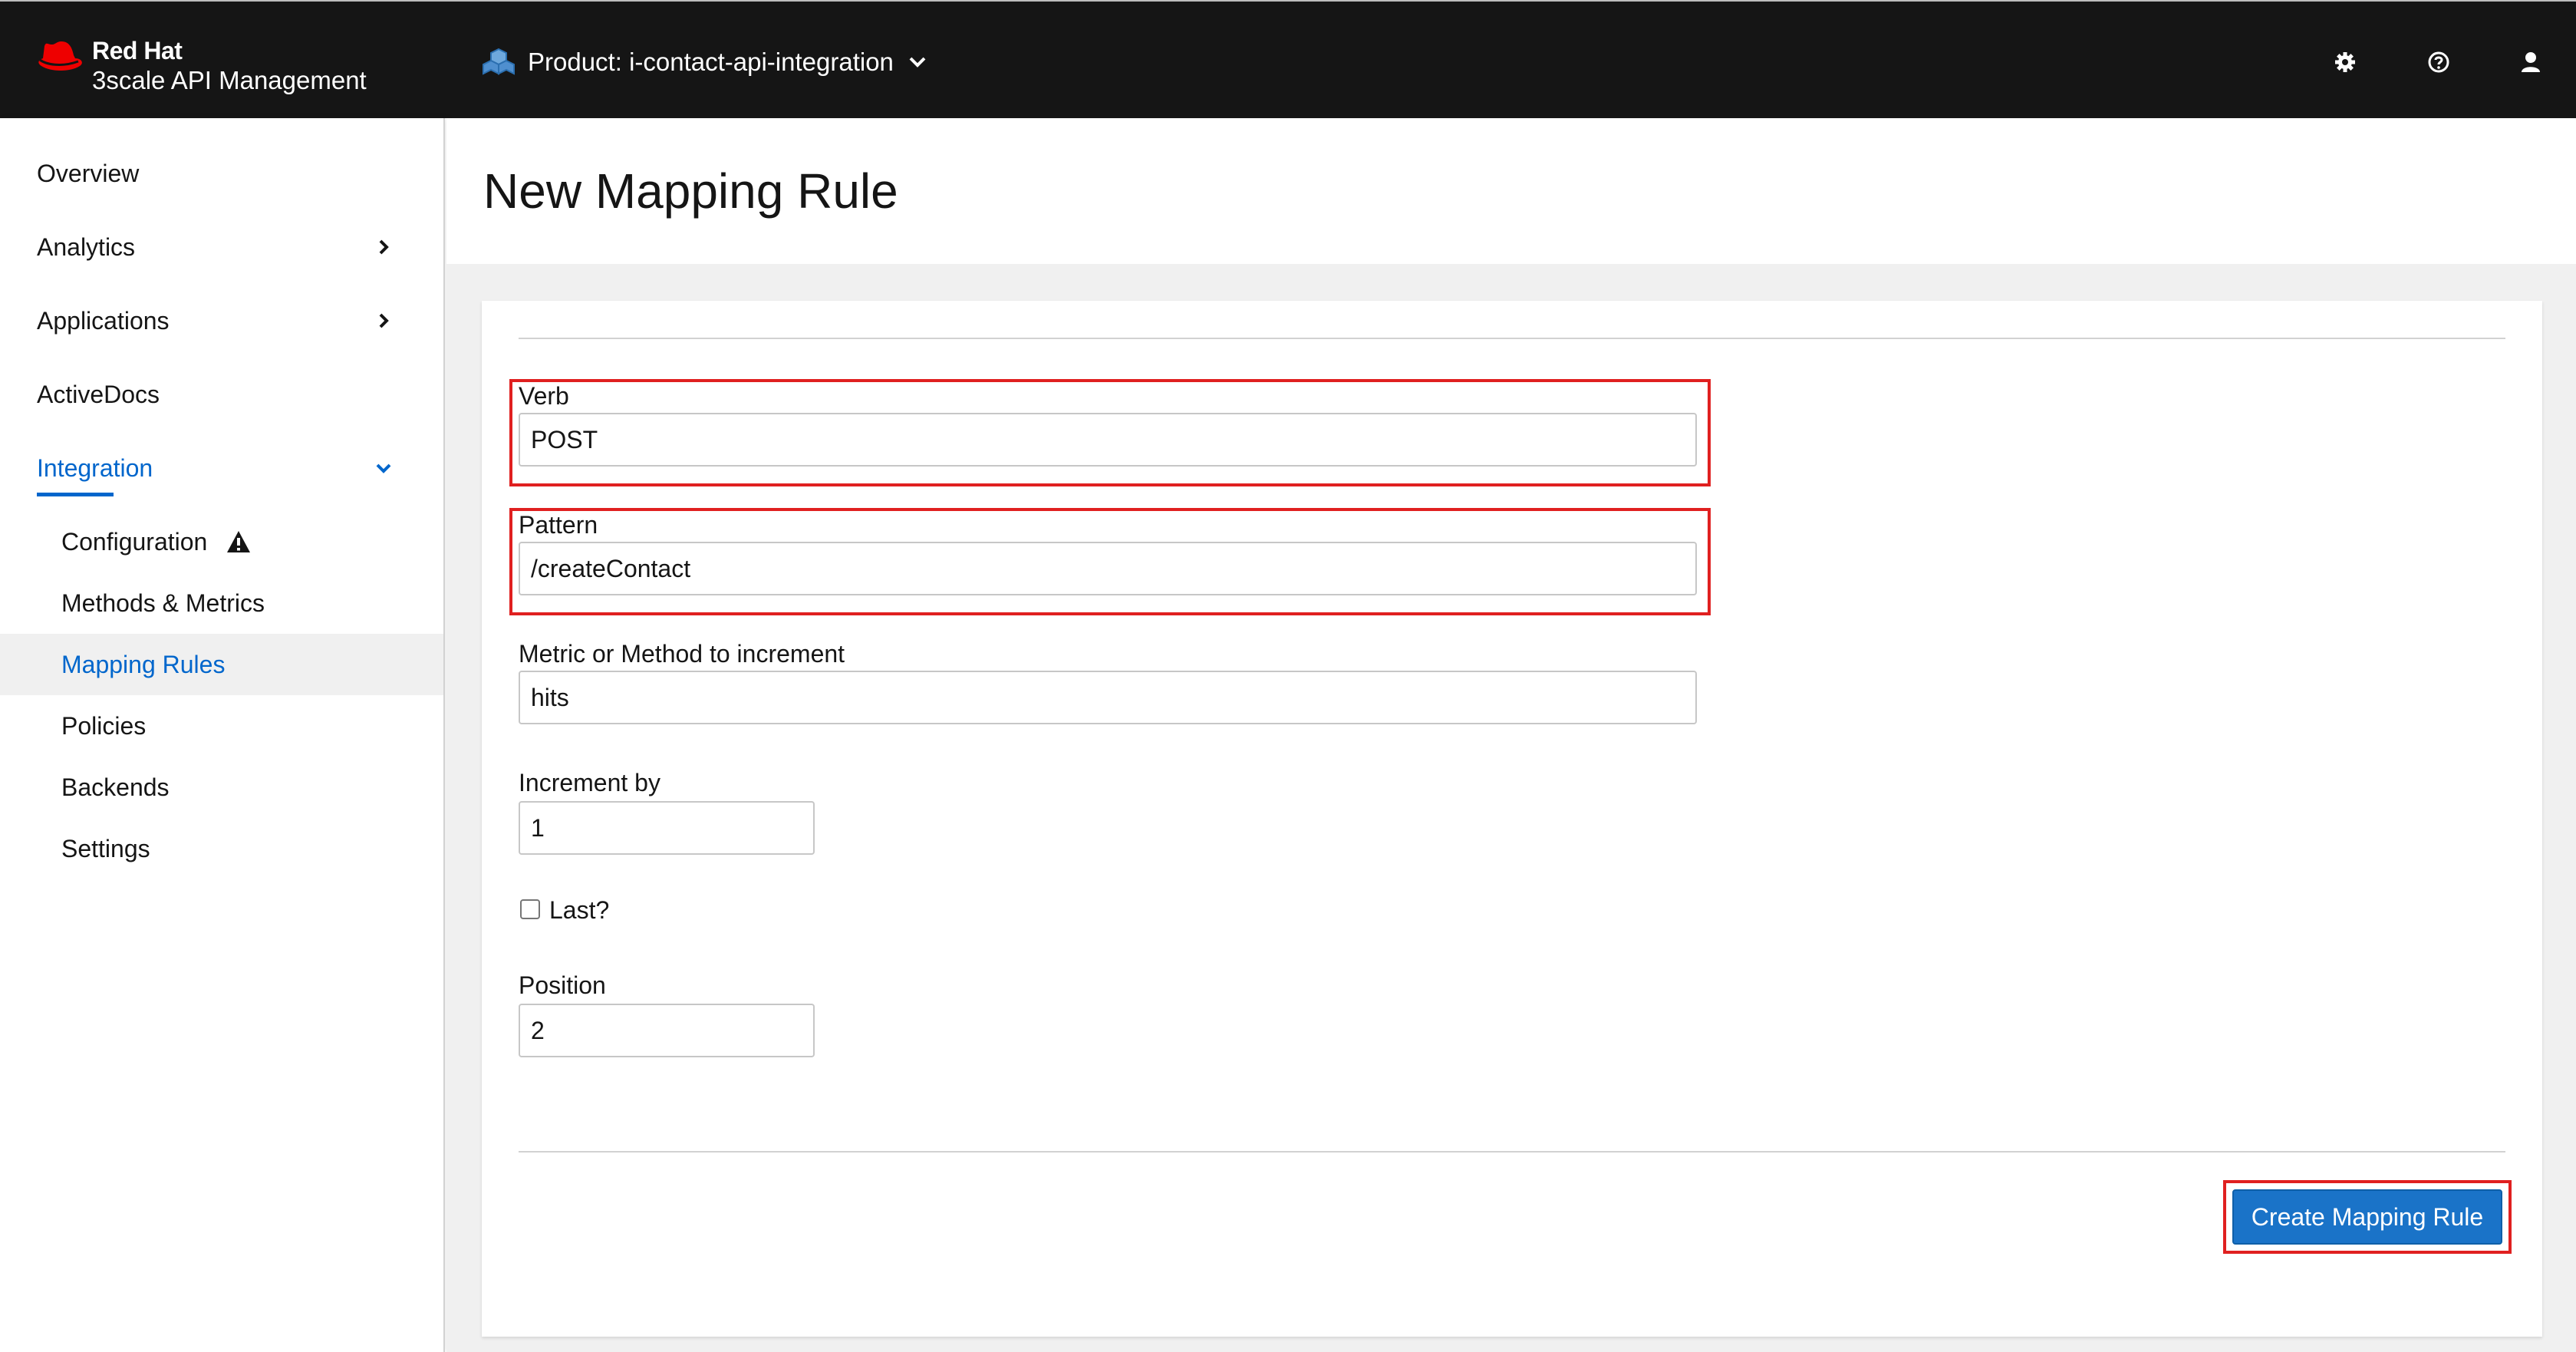 The height and width of the screenshot is (1352, 2576). What do you see at coordinates (229, 80) in the screenshot?
I see `brand-product: 3scale API Management` at bounding box center [229, 80].